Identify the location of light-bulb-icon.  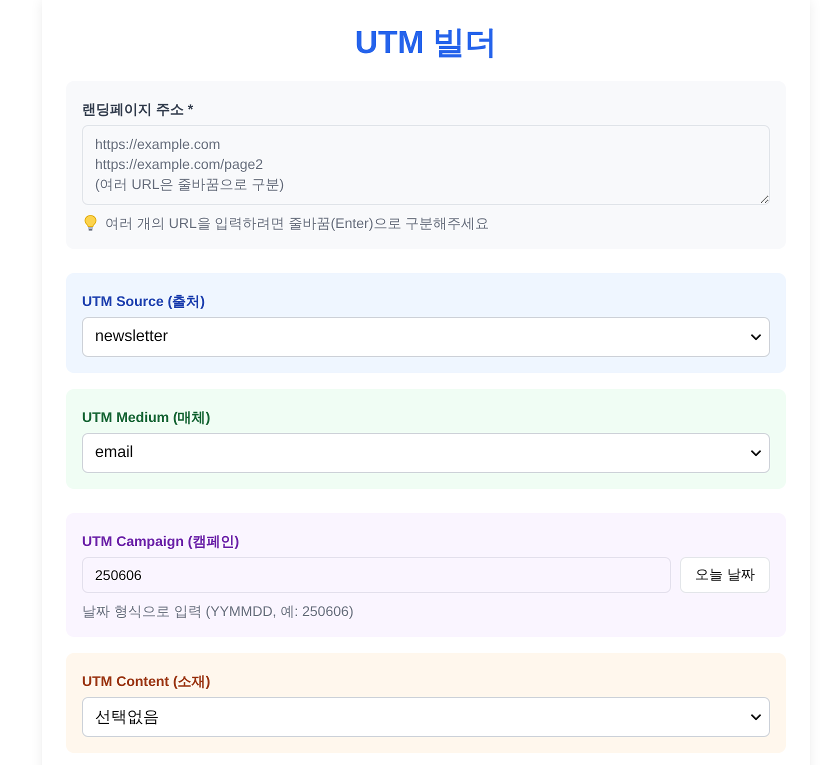
(90, 223).